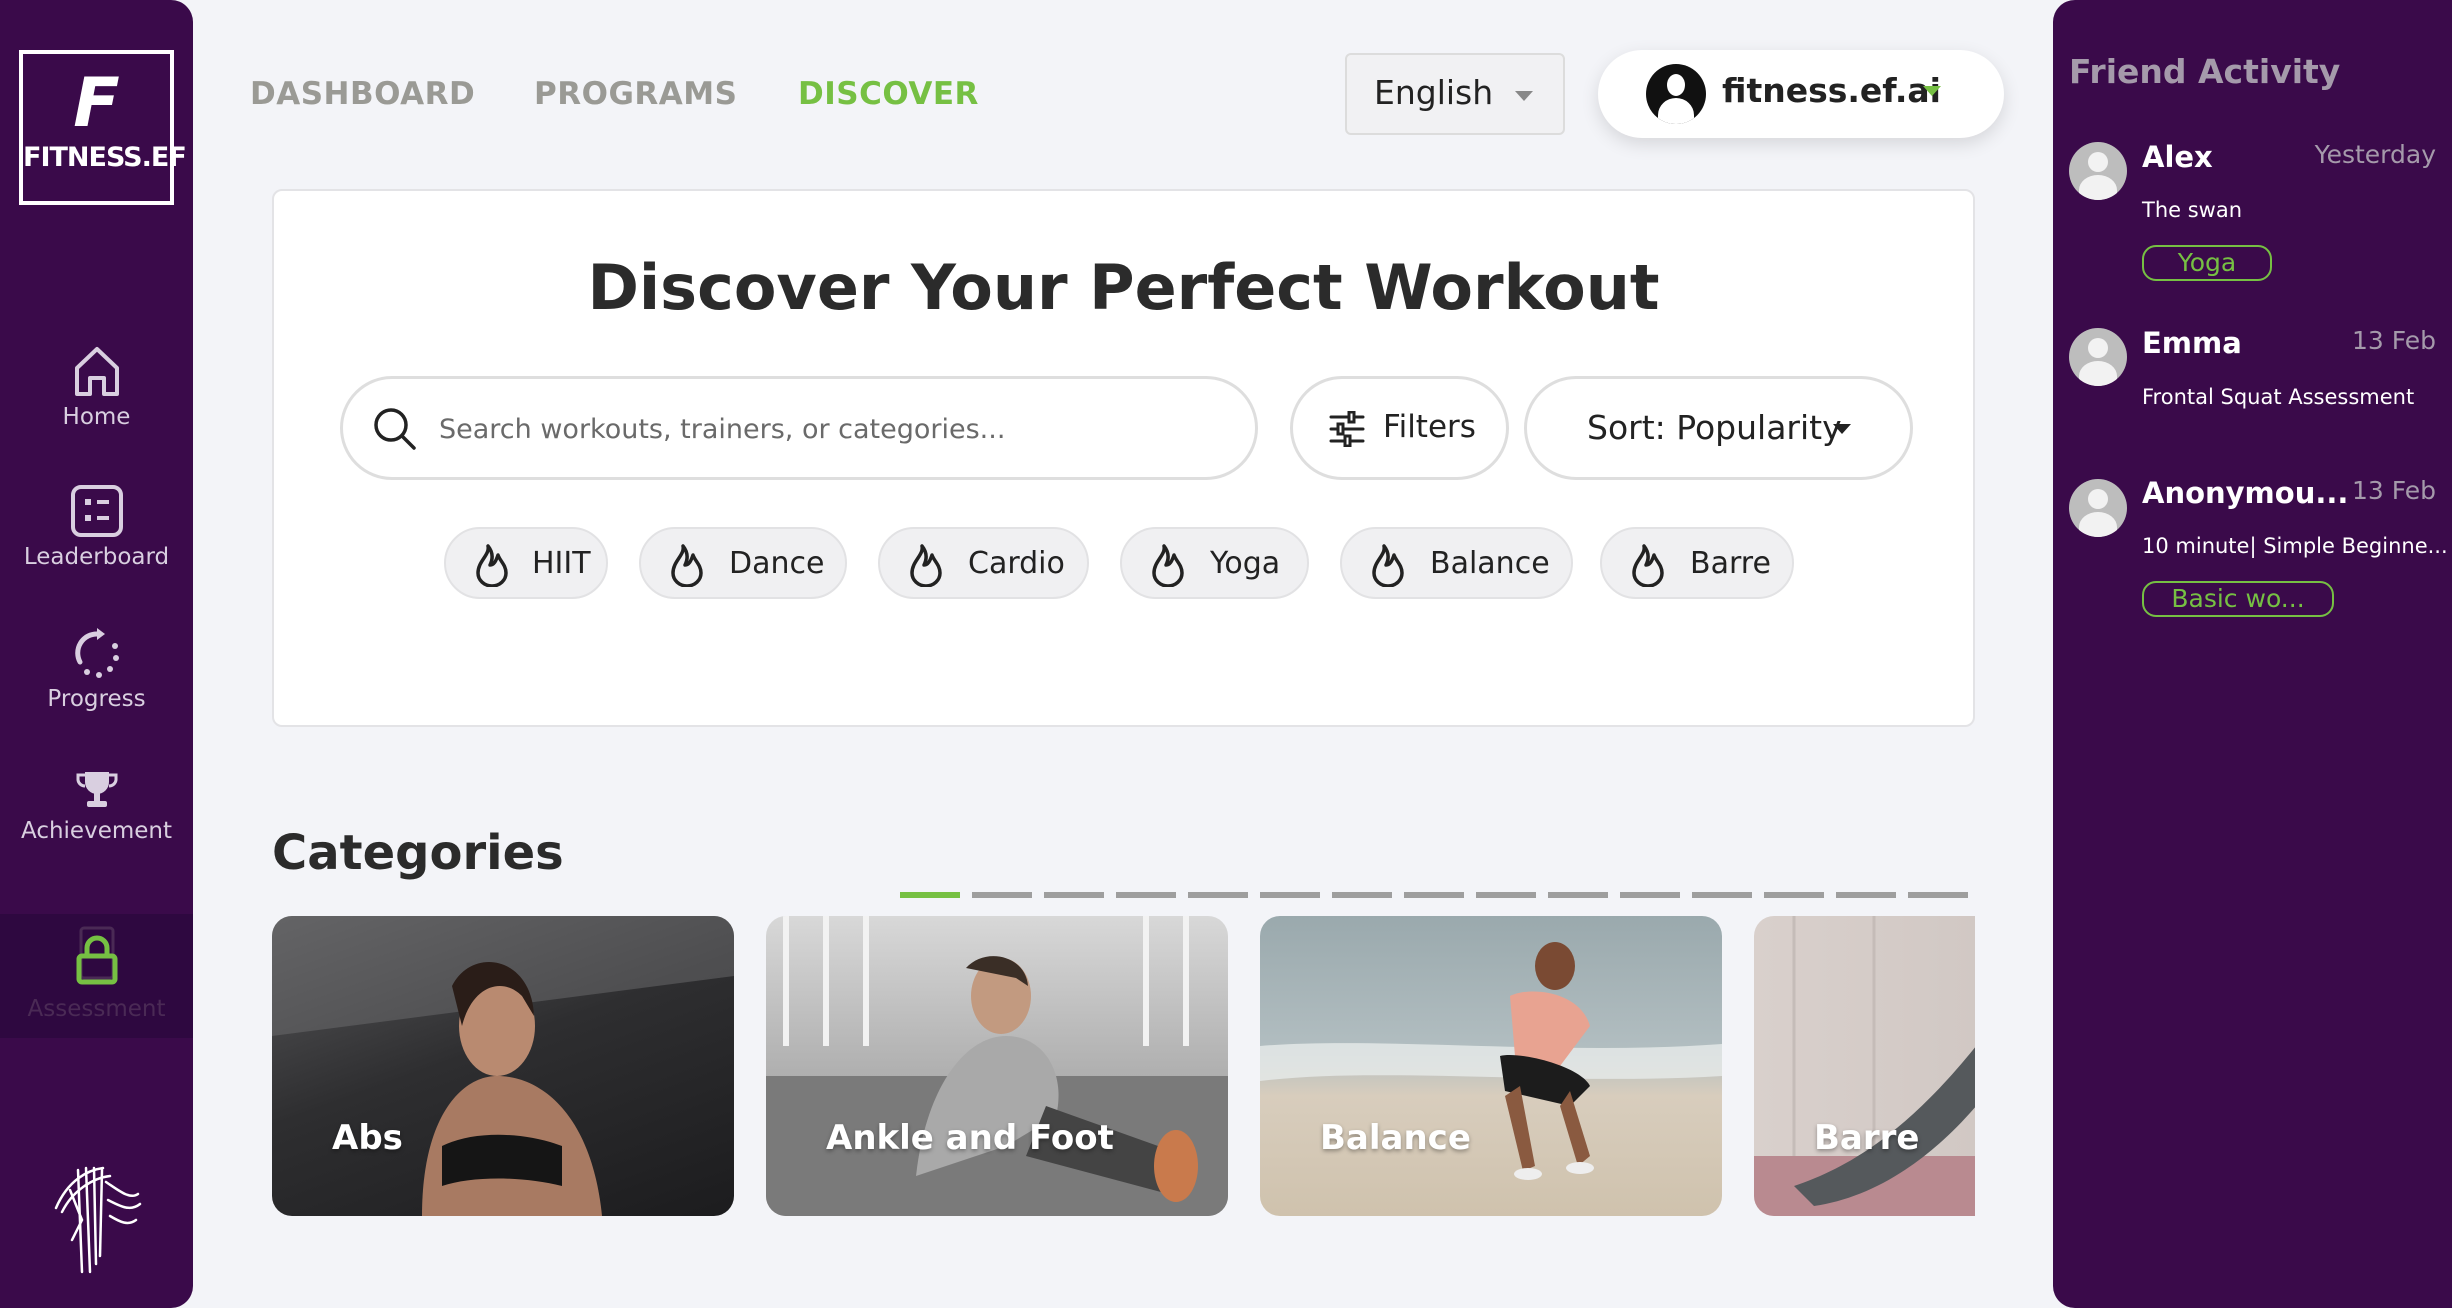 The height and width of the screenshot is (1308, 2452). Describe the element at coordinates (777, 563) in the screenshot. I see `tag-label: Dance` at that location.